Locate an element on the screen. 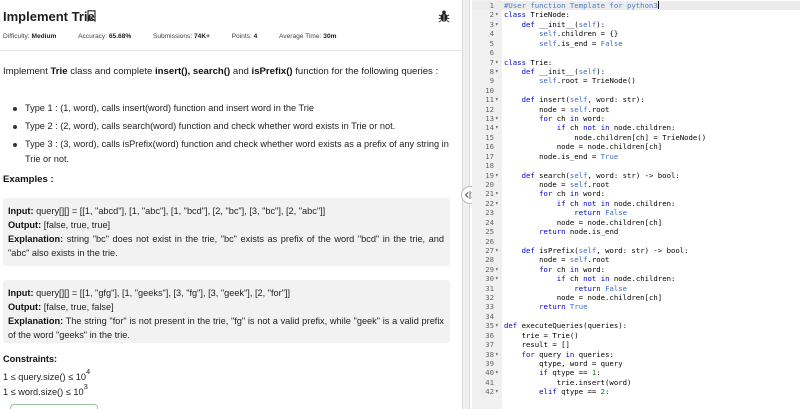 The width and height of the screenshot is (800, 409). code-line: 11 ▾ def insert(self, word: str): is located at coordinates (636, 99).